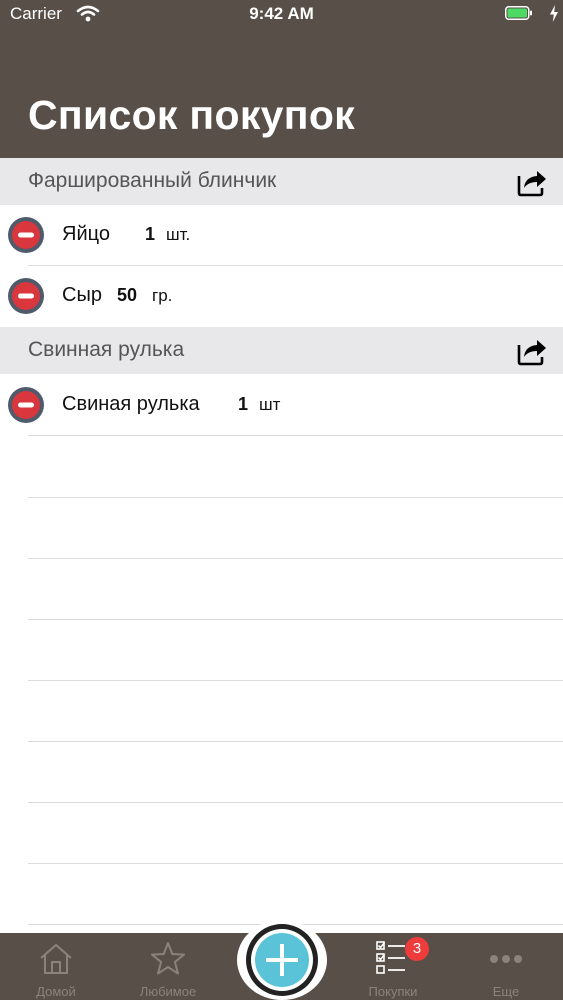  I want to click on clock: 9:42 AM, so click(281, 13).